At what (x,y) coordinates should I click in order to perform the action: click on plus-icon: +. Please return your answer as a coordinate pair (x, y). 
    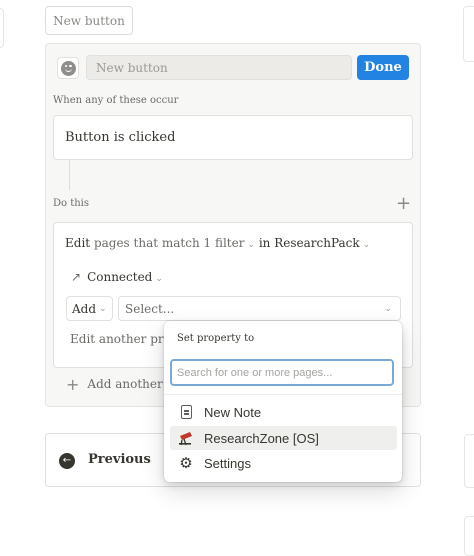
    Looking at the image, I should click on (73, 384).